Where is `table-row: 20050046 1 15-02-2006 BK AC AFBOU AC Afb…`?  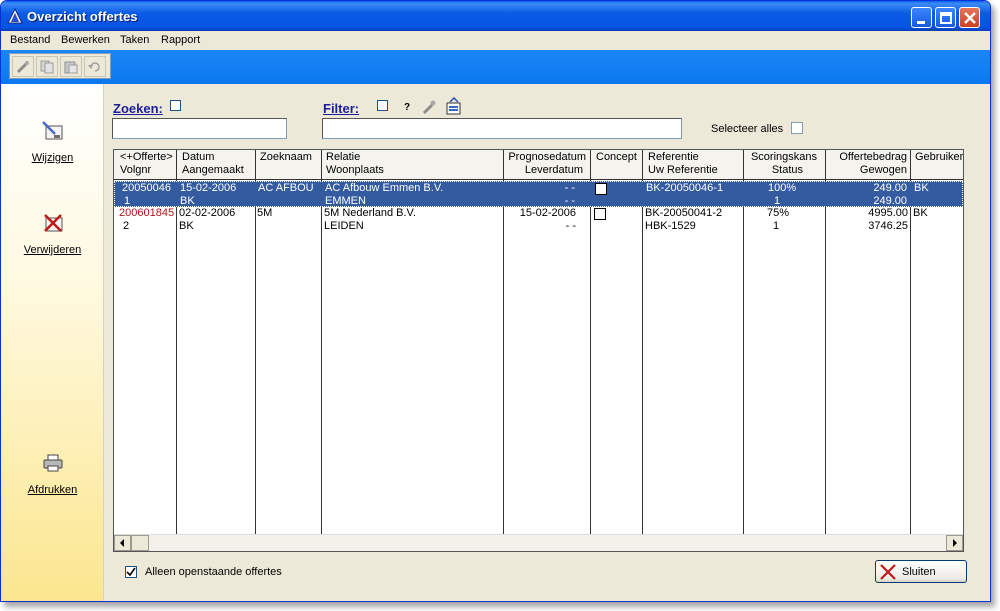 table-row: 20050046 1 15-02-2006 BK AC AFBOU AC Afb… is located at coordinates (538, 194).